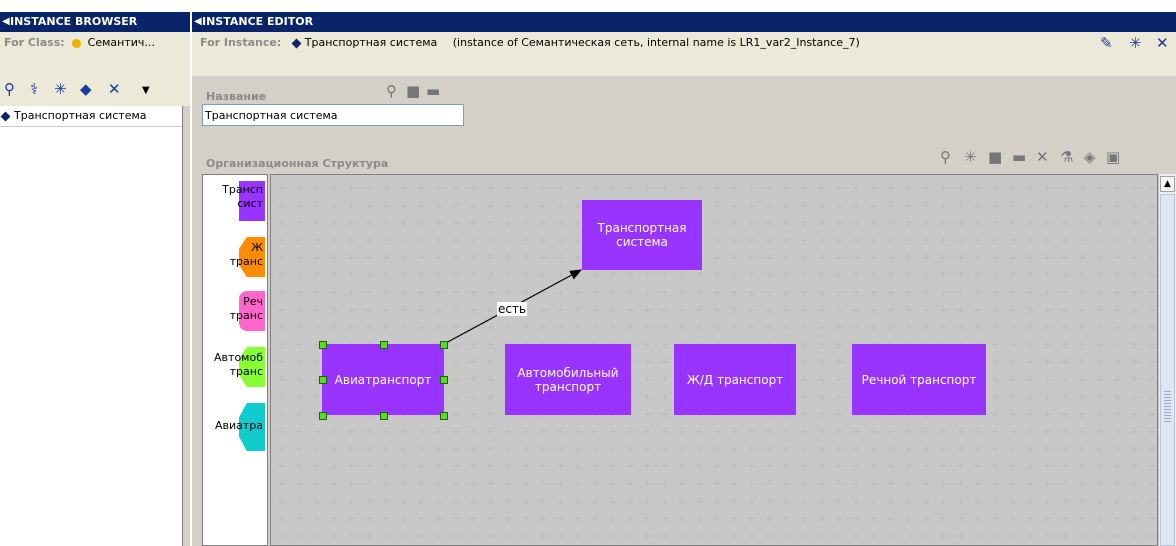 The width and height of the screenshot is (1176, 546). What do you see at coordinates (80, 115) in the screenshot?
I see `instance-list-item-label: Транспортная система` at bounding box center [80, 115].